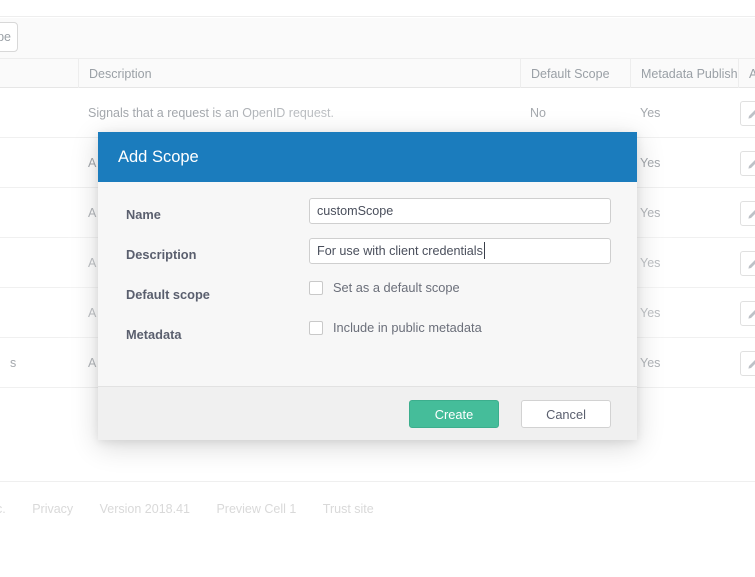 Image resolution: width=755 pixels, height=577 pixels. What do you see at coordinates (684, 74) in the screenshot?
I see `column-header-metadata-publish: Metadata Publish` at bounding box center [684, 74].